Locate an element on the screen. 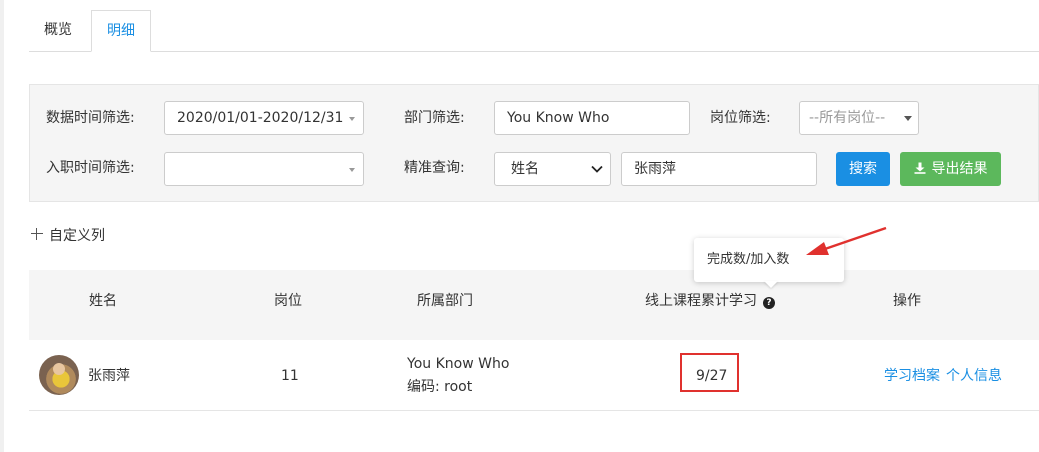  entry-time-select is located at coordinates (264, 169).